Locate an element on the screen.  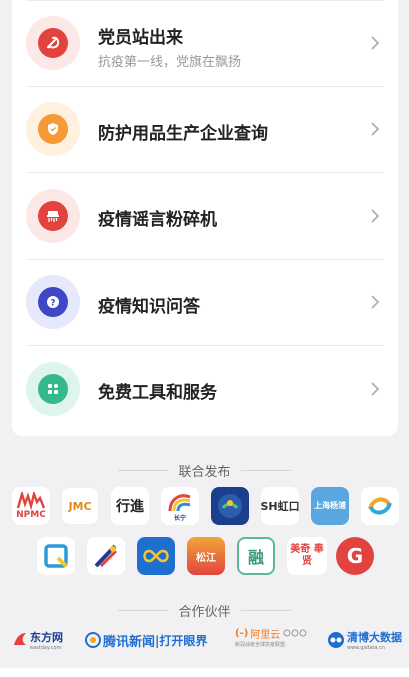
olympic-rings-icon is located at coordinates (295, 632).